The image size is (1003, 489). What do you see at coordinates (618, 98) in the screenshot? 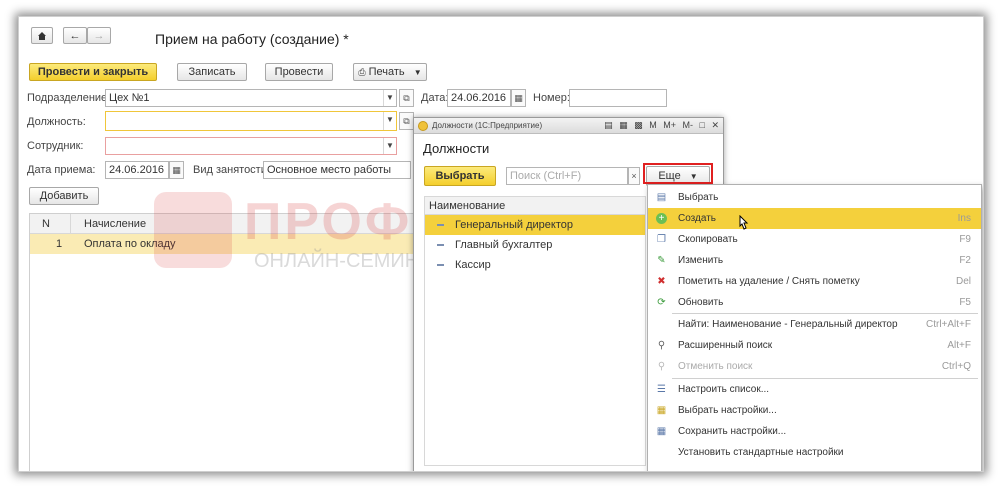
I see `number-field` at bounding box center [618, 98].